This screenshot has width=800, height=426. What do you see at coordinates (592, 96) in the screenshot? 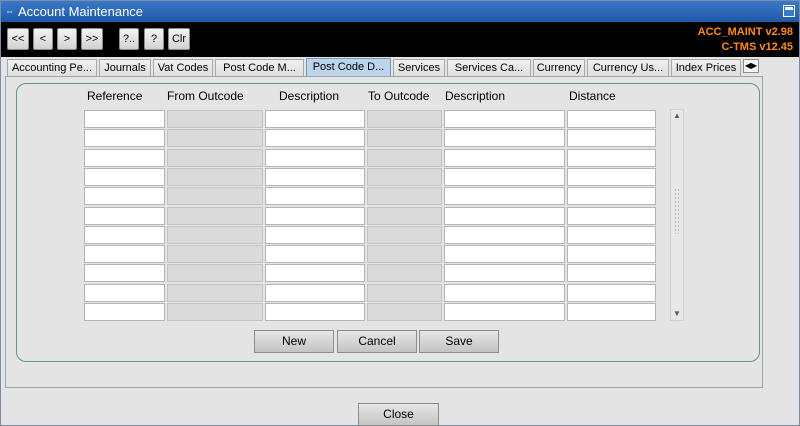
I see `column-header-distance: Distance` at bounding box center [592, 96].